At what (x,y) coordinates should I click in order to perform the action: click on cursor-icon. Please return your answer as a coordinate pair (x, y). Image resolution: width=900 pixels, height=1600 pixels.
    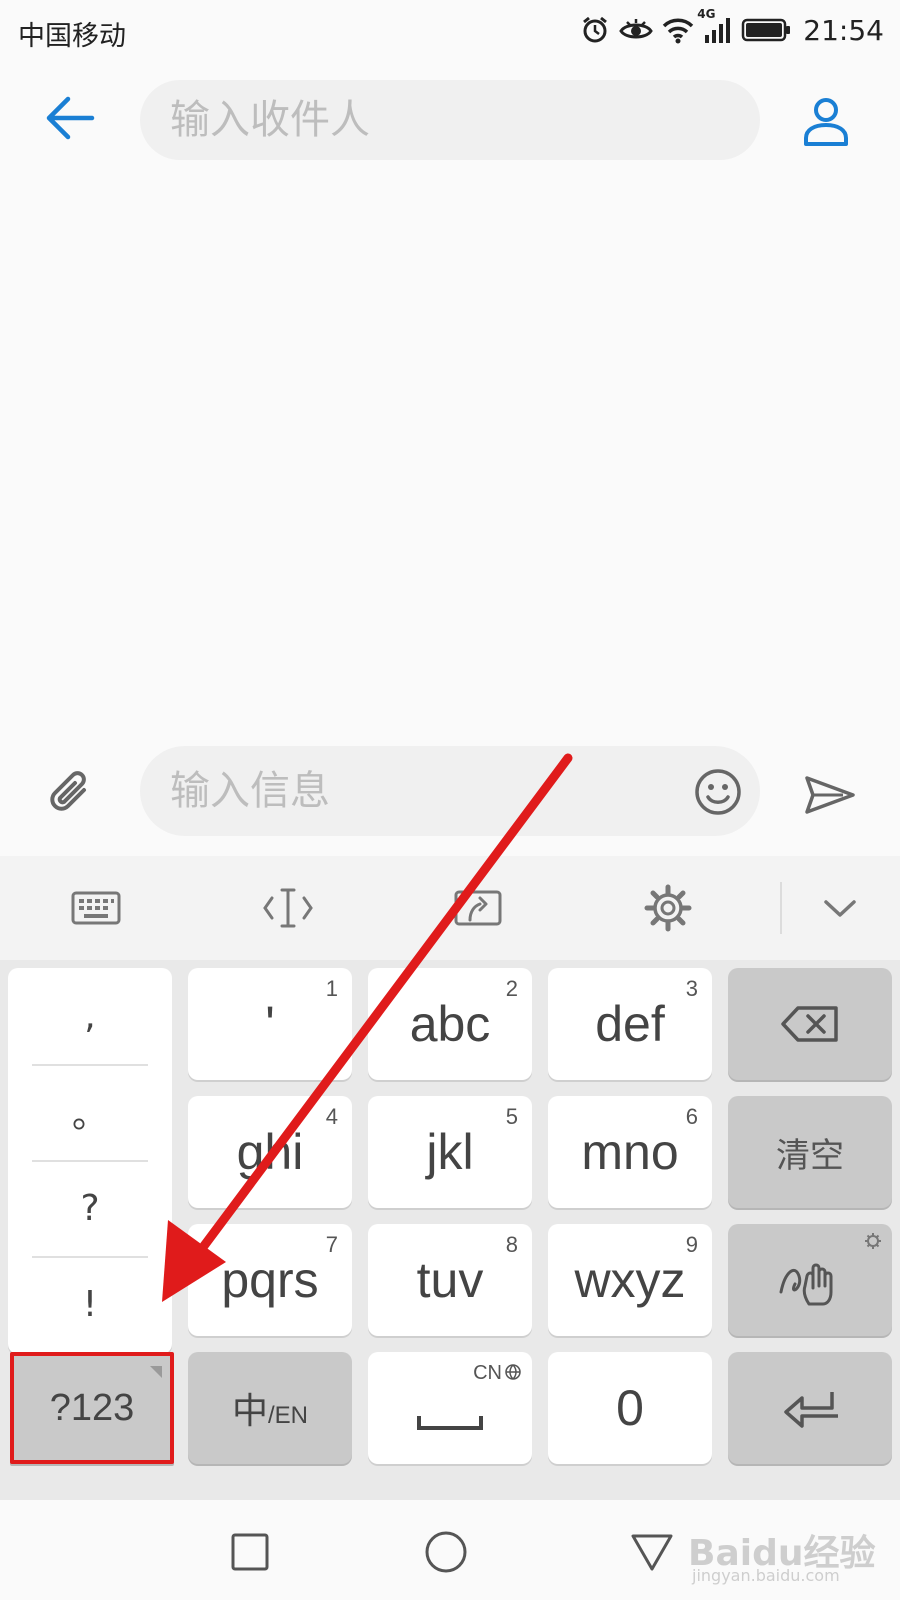
    Looking at the image, I should click on (288, 908).